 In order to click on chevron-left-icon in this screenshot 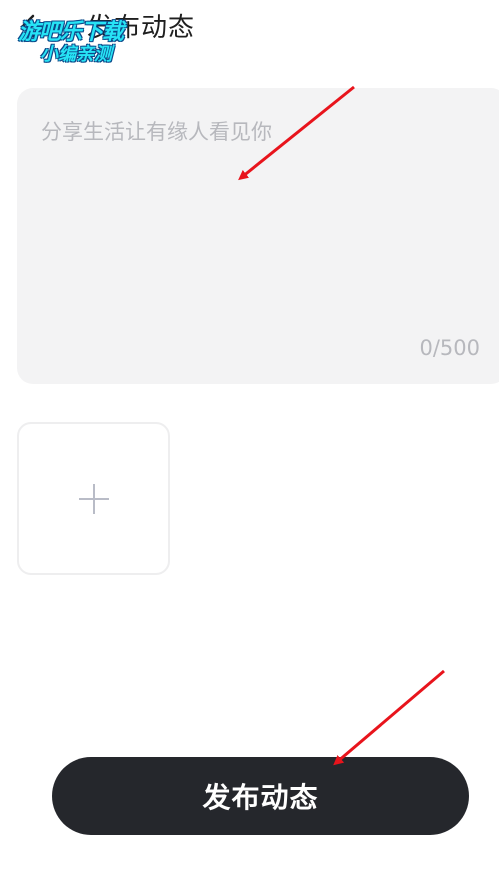, I will do `click(28, 26)`.